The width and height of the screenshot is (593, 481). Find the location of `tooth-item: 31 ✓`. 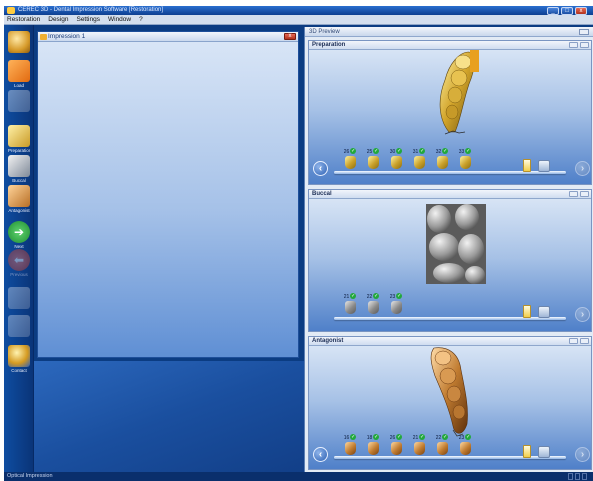

tooth-item: 31 ✓ is located at coordinates (419, 158).